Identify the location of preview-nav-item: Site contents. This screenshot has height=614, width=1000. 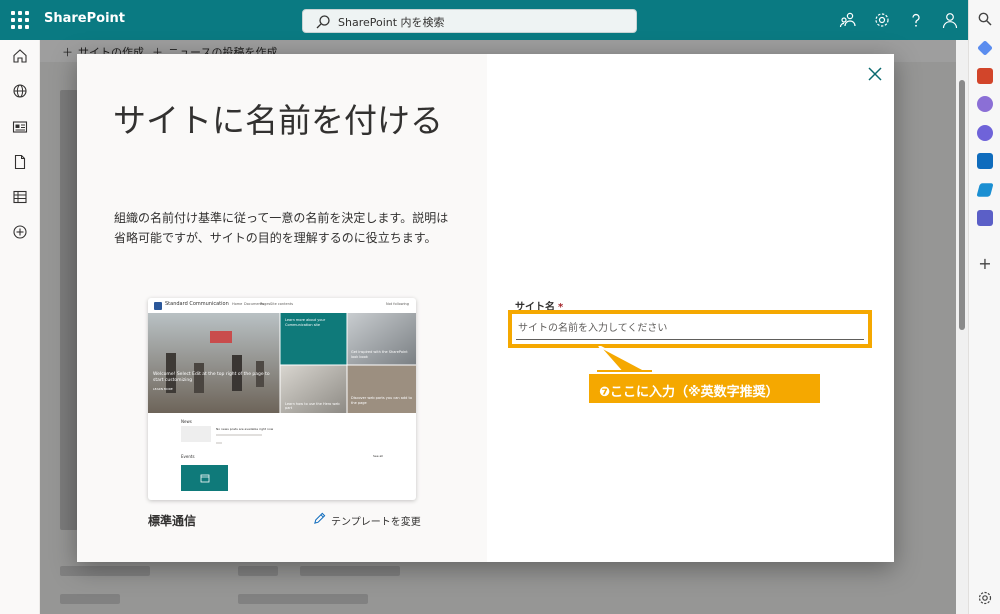
(282, 304).